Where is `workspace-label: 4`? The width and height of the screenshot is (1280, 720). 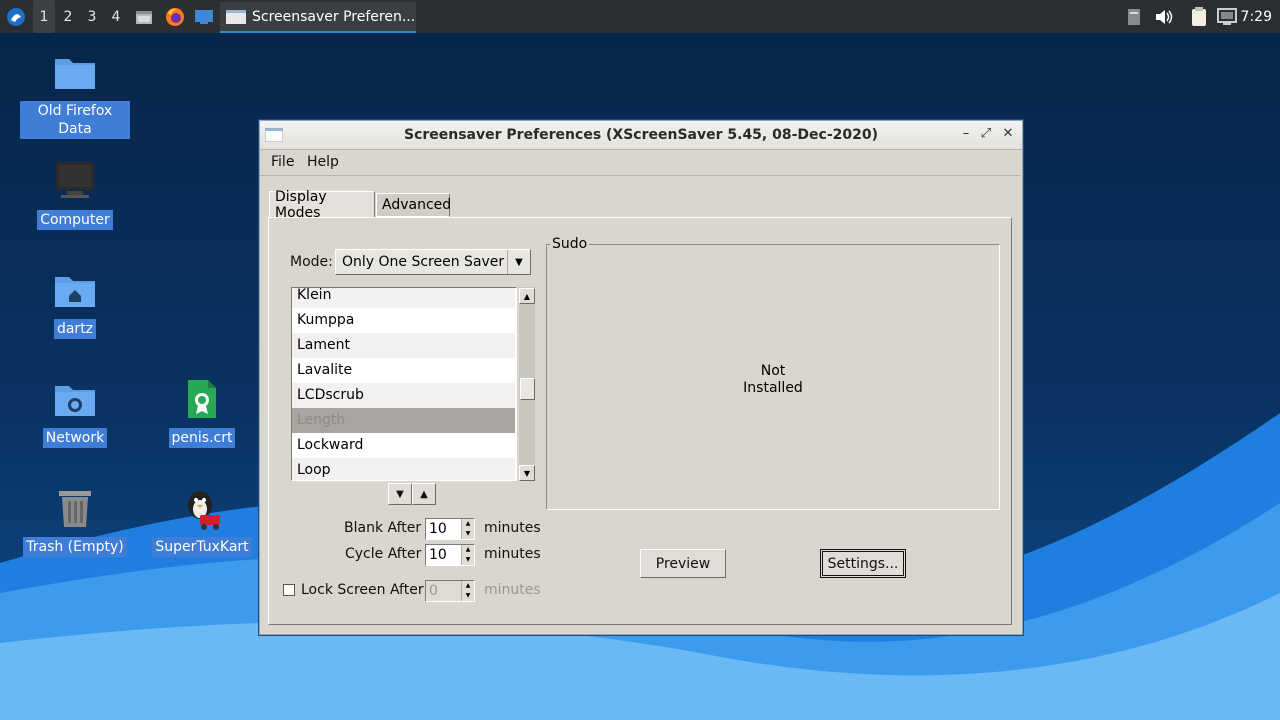 workspace-label: 4 is located at coordinates (116, 16).